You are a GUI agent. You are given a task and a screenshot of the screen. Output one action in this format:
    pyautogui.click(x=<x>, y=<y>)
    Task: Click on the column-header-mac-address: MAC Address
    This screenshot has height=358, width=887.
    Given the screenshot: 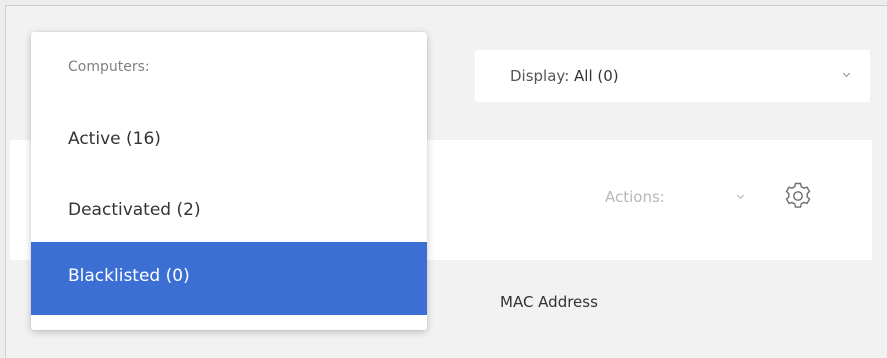 What is the action you would take?
    pyautogui.click(x=549, y=302)
    